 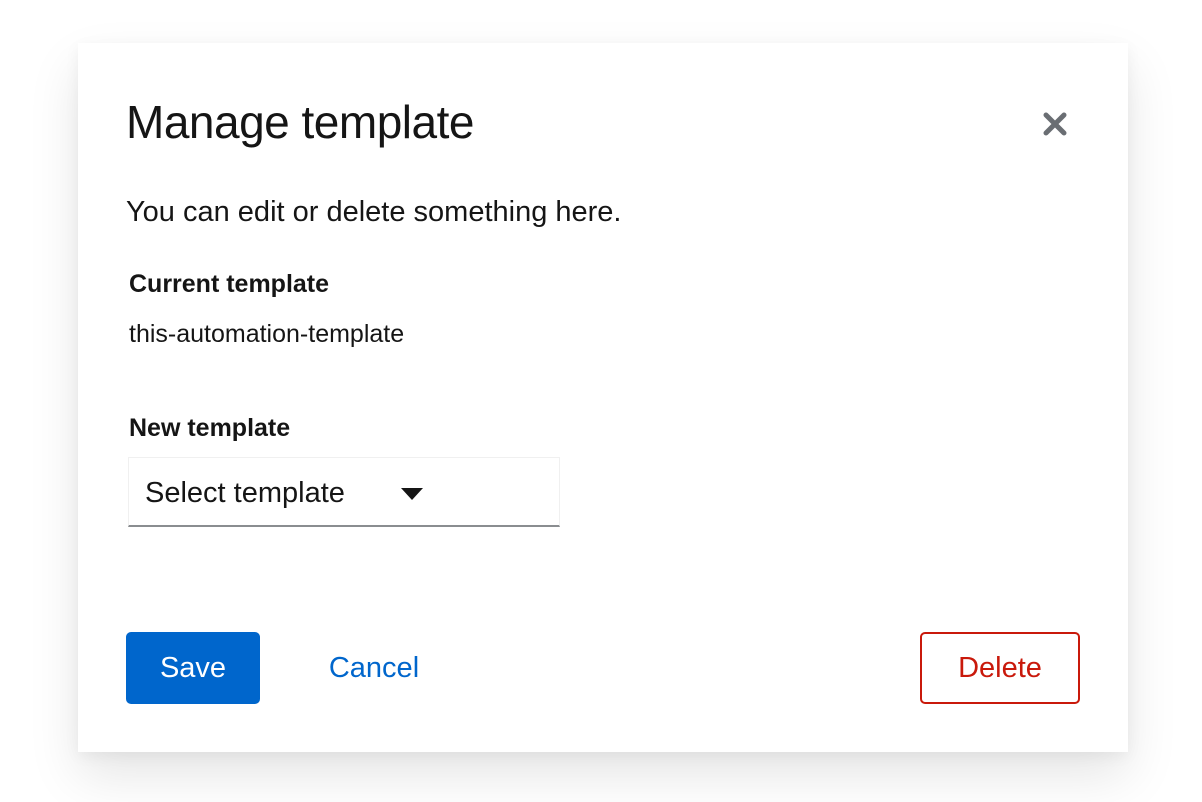 I want to click on current-template-label: Current template, so click(x=229, y=284).